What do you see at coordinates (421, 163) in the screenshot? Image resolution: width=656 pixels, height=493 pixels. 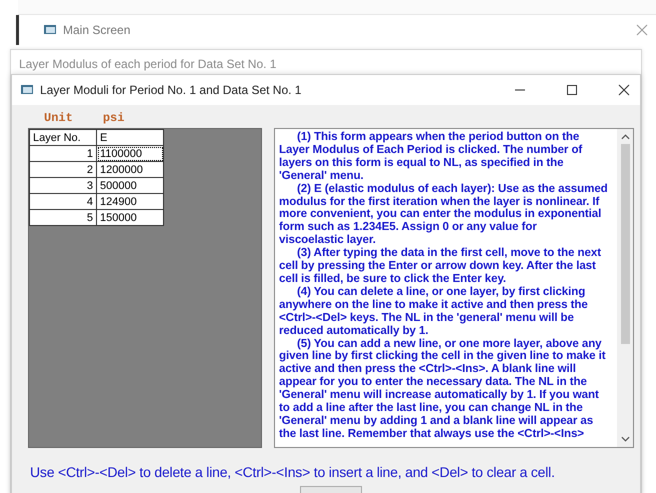 I see `help-text-line: layers on this form is equal to NL, as specified in the` at bounding box center [421, 163].